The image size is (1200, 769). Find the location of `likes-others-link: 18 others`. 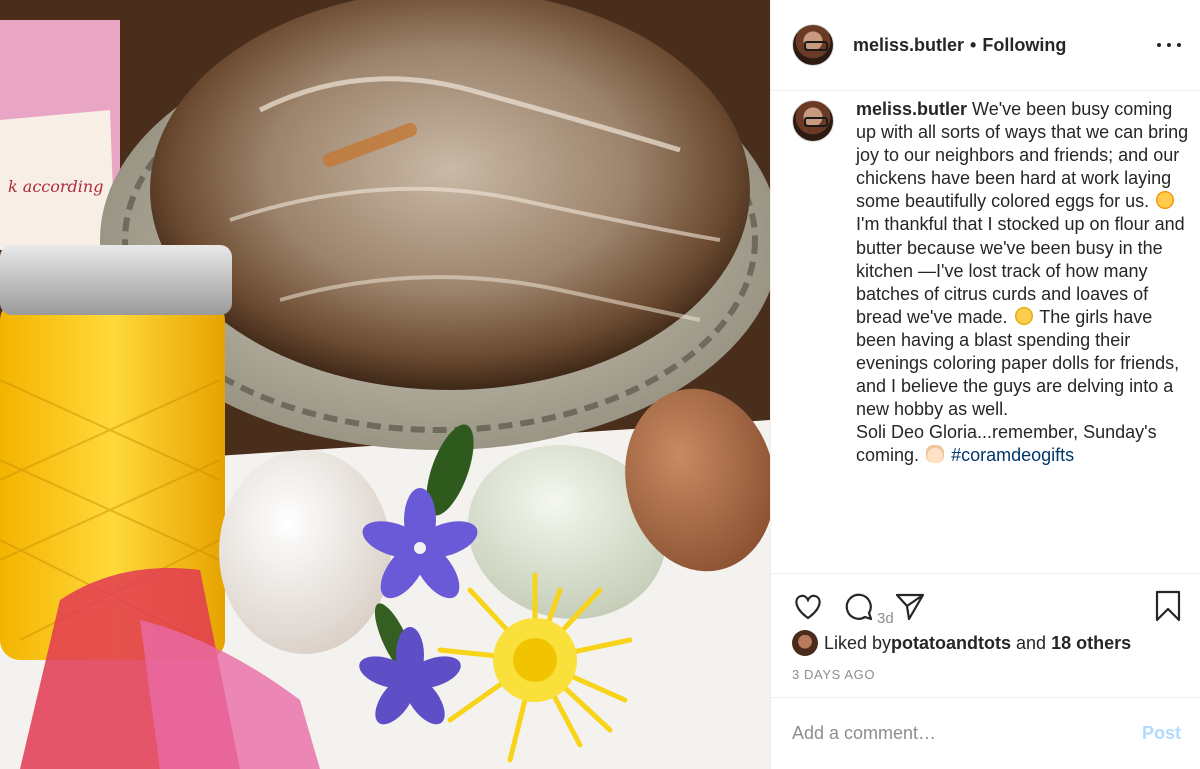

likes-others-link: 18 others is located at coordinates (1091, 643).